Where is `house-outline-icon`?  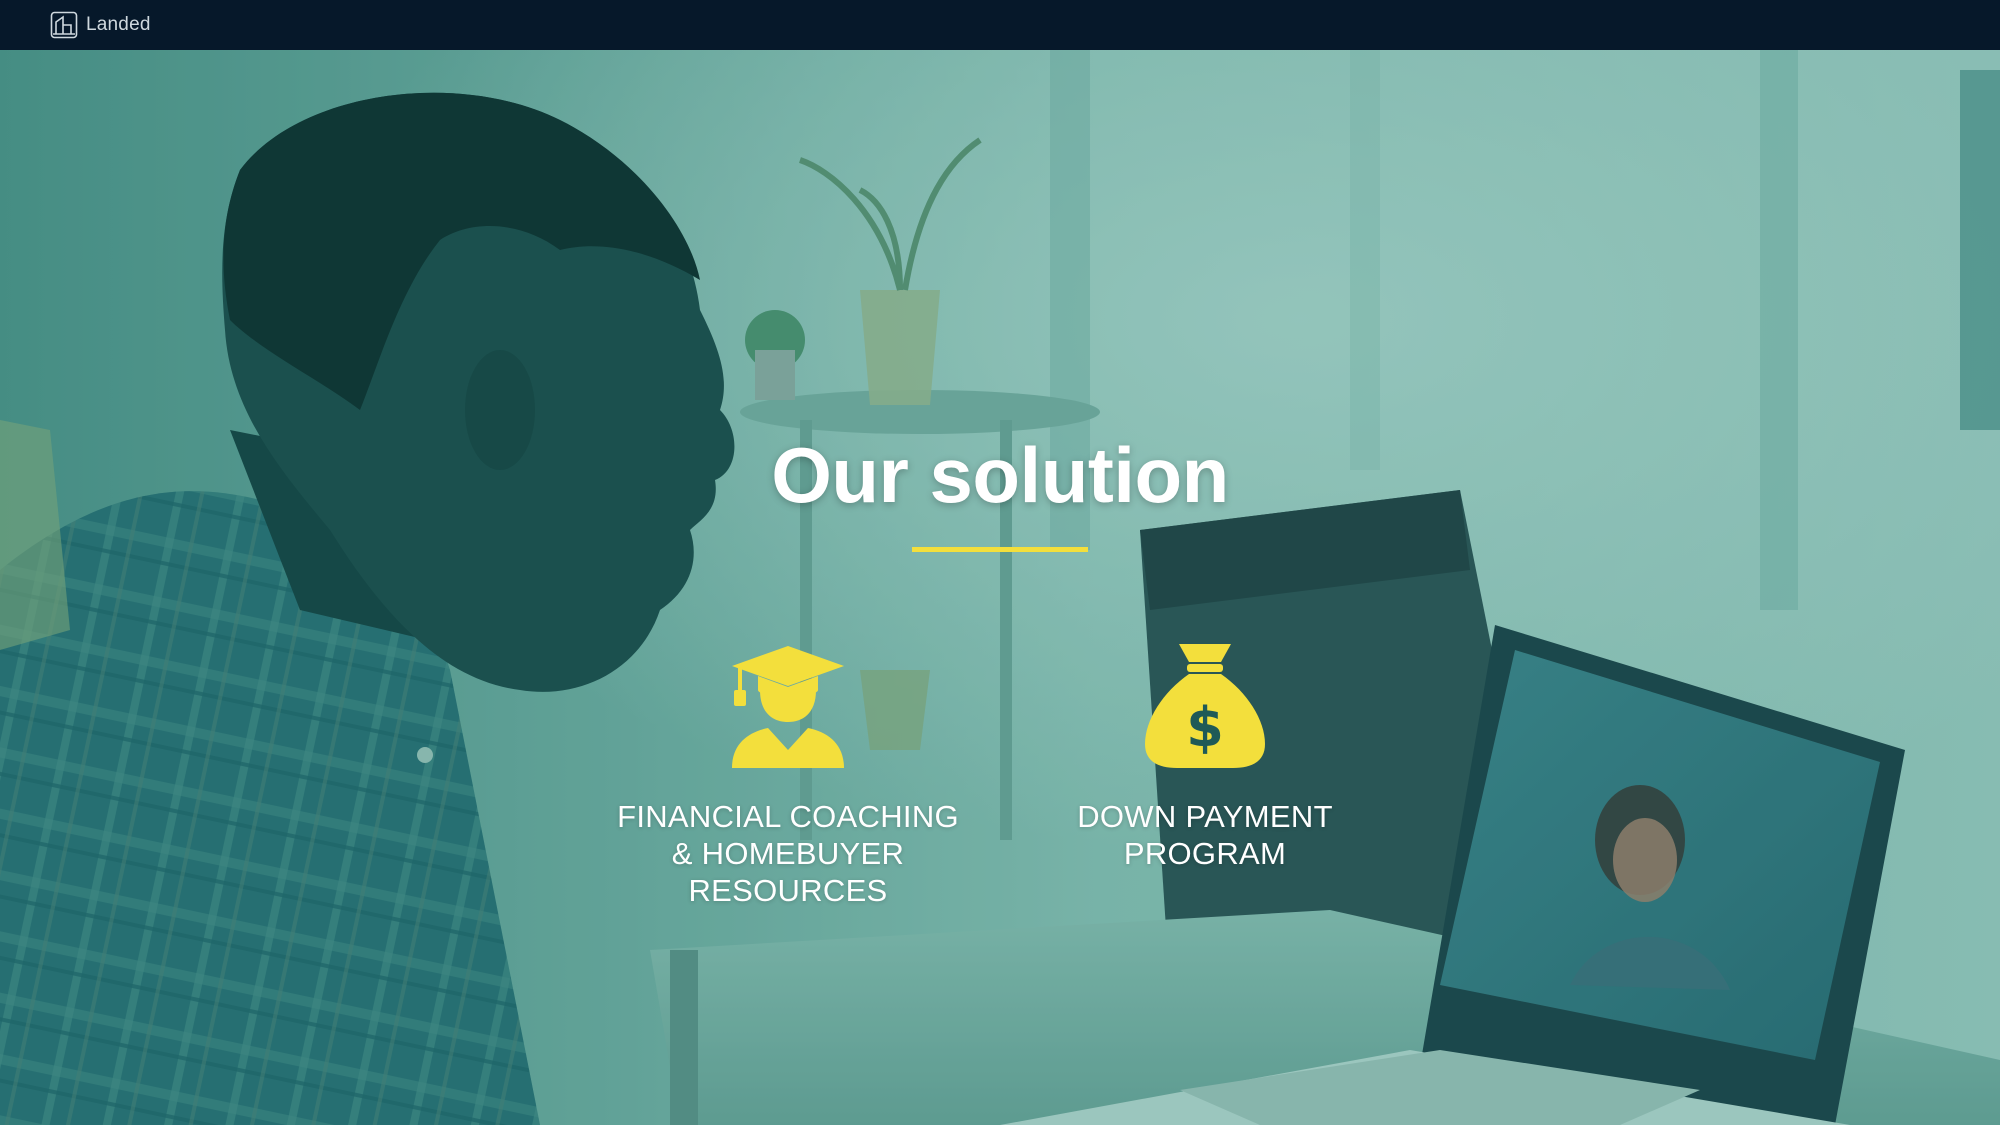 house-outline-icon is located at coordinates (64, 25).